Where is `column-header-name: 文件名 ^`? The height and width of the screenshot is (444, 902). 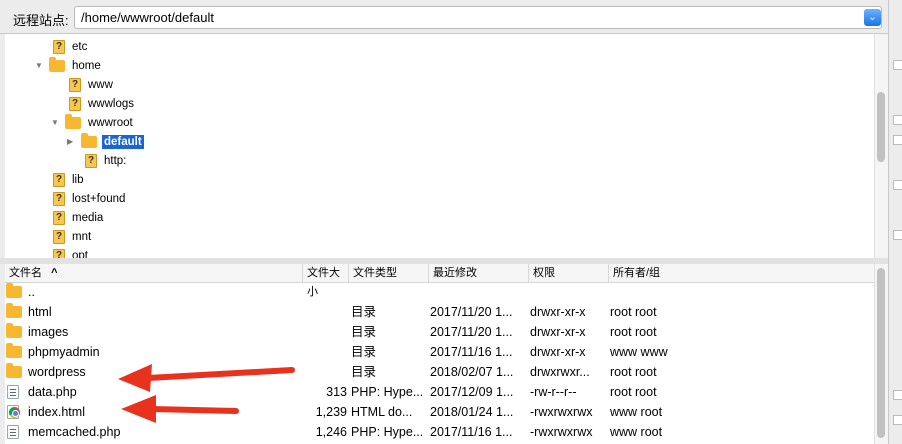
column-header-name: 文件名 ^ is located at coordinates (154, 273).